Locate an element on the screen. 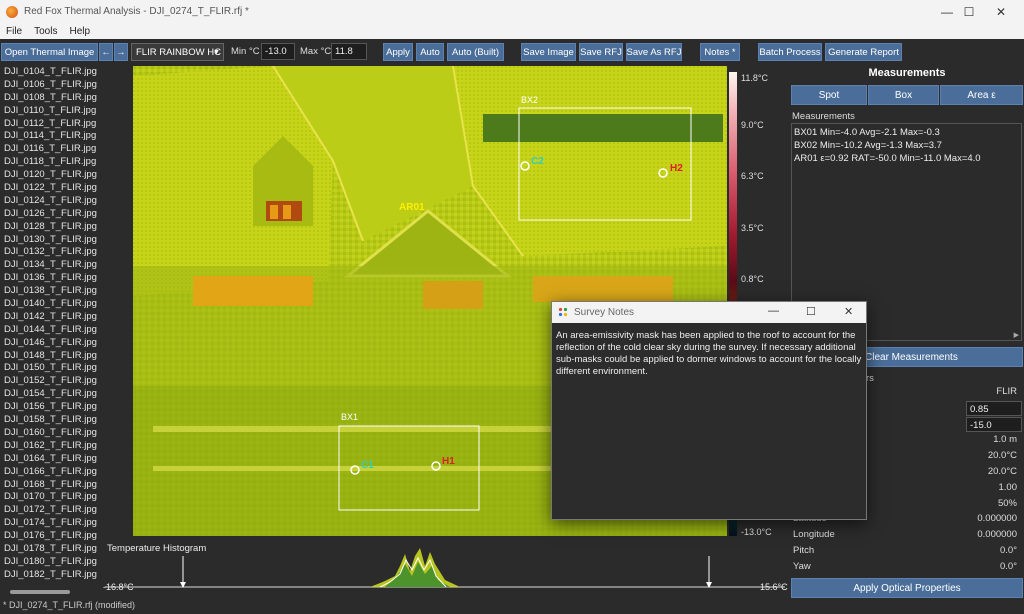 This screenshot has height=614, width=1024. file-list-item: DJI_0138_T_FLIR.jpg is located at coordinates (50, 291).